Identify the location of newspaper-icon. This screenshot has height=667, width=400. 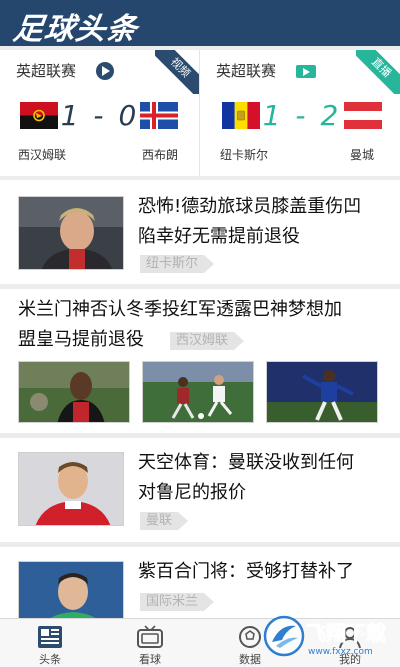
(50, 637).